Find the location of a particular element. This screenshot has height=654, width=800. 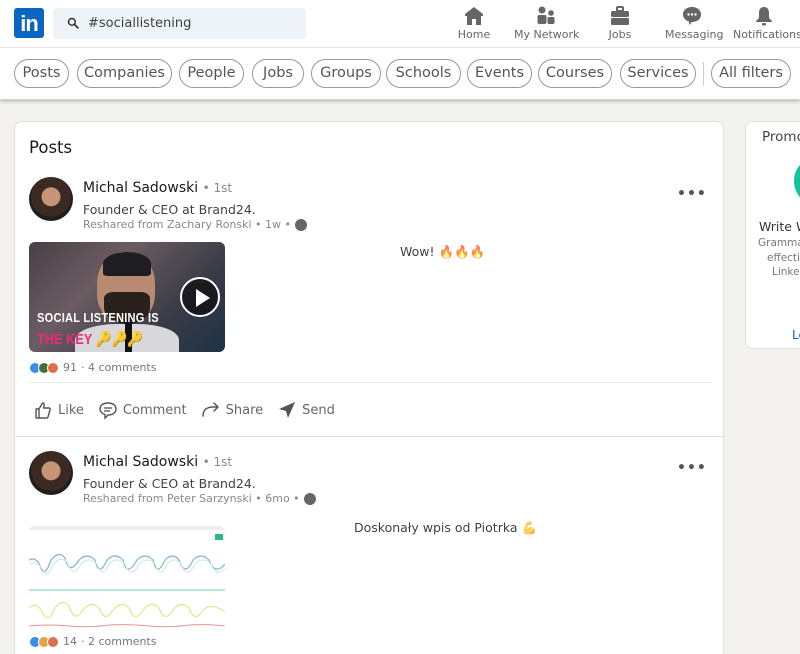

nav-home-label: Home is located at coordinates (474, 34).